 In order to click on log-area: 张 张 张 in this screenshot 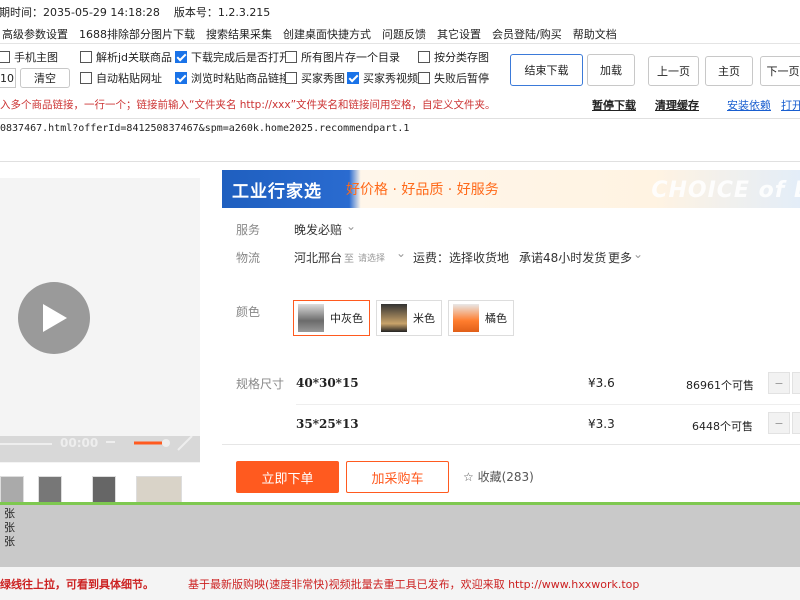, I will do `click(400, 536)`.